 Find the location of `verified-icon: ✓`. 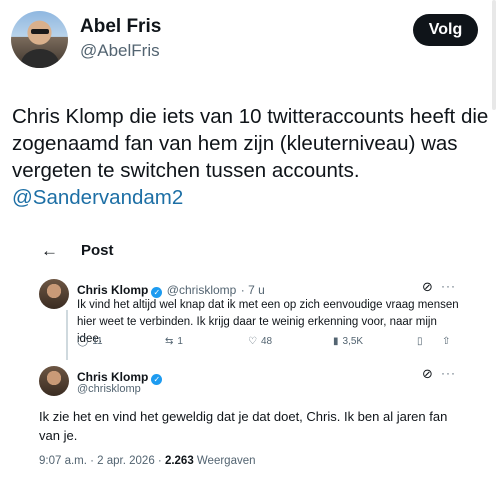

verified-icon: ✓ is located at coordinates (157, 379).